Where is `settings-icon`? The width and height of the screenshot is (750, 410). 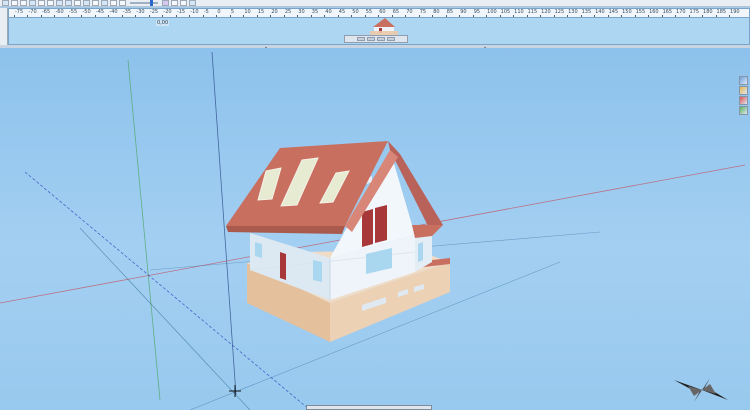 settings-icon is located at coordinates (743, 110).